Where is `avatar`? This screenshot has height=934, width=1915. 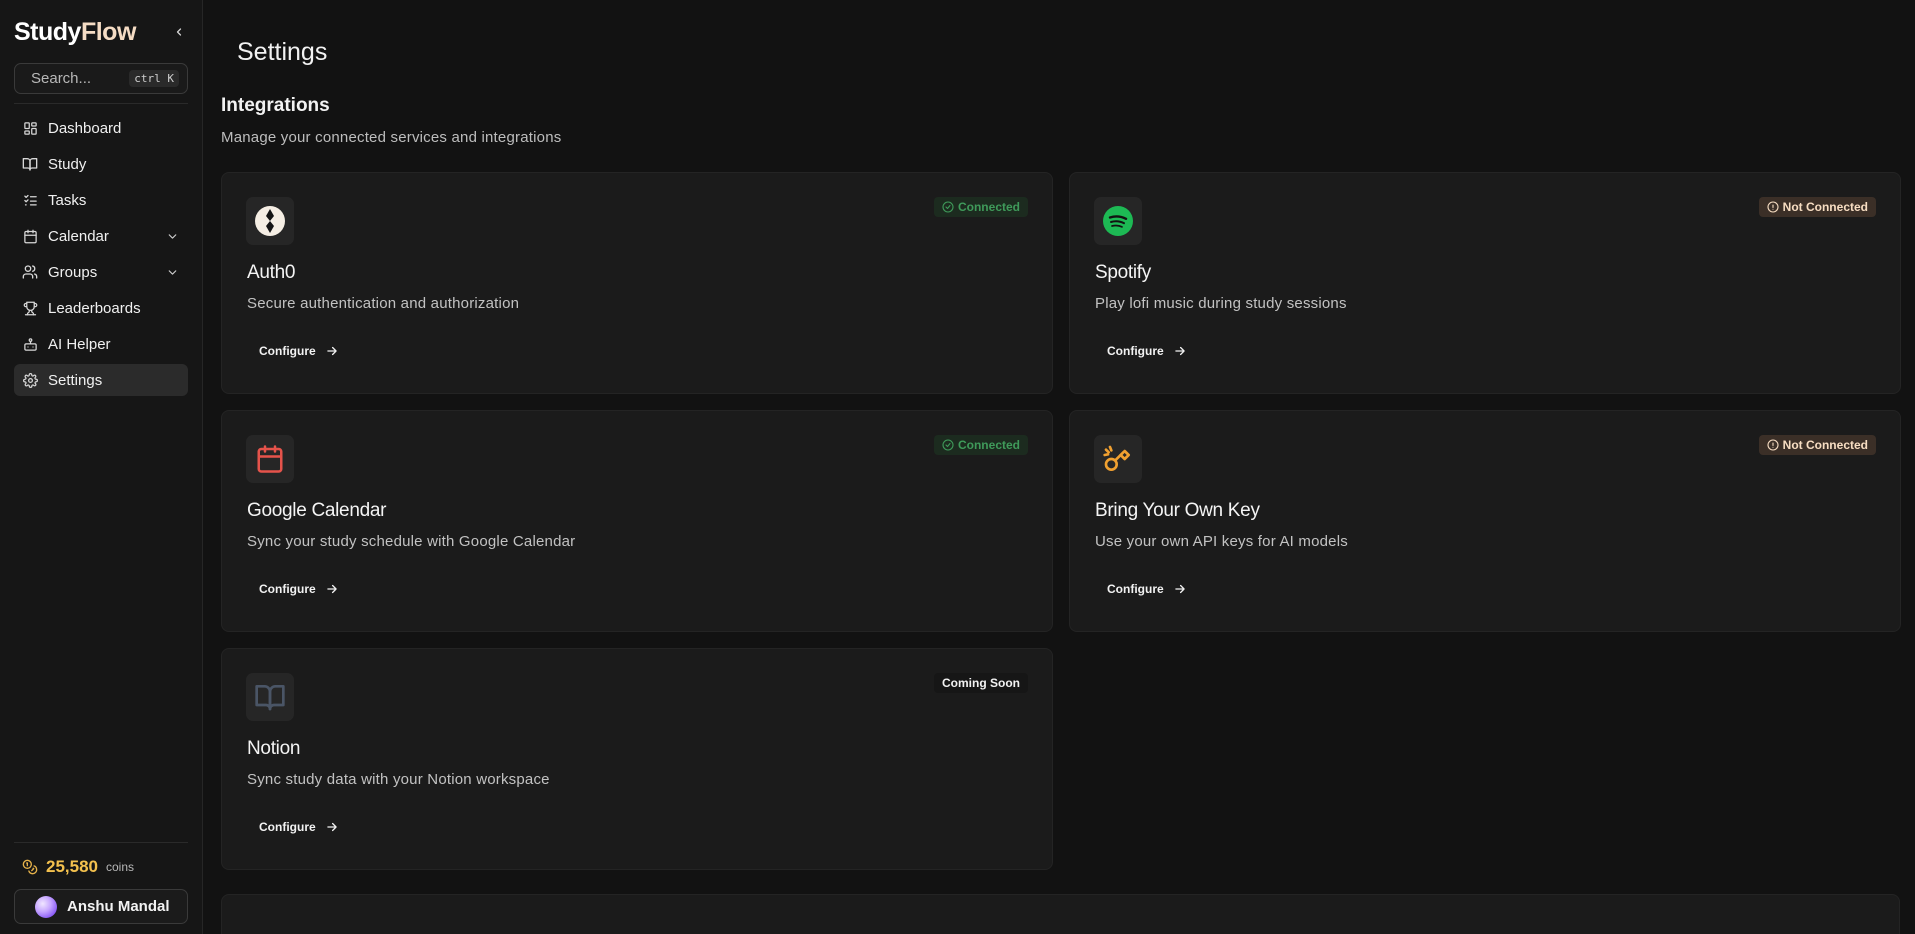
avatar is located at coordinates (46, 906).